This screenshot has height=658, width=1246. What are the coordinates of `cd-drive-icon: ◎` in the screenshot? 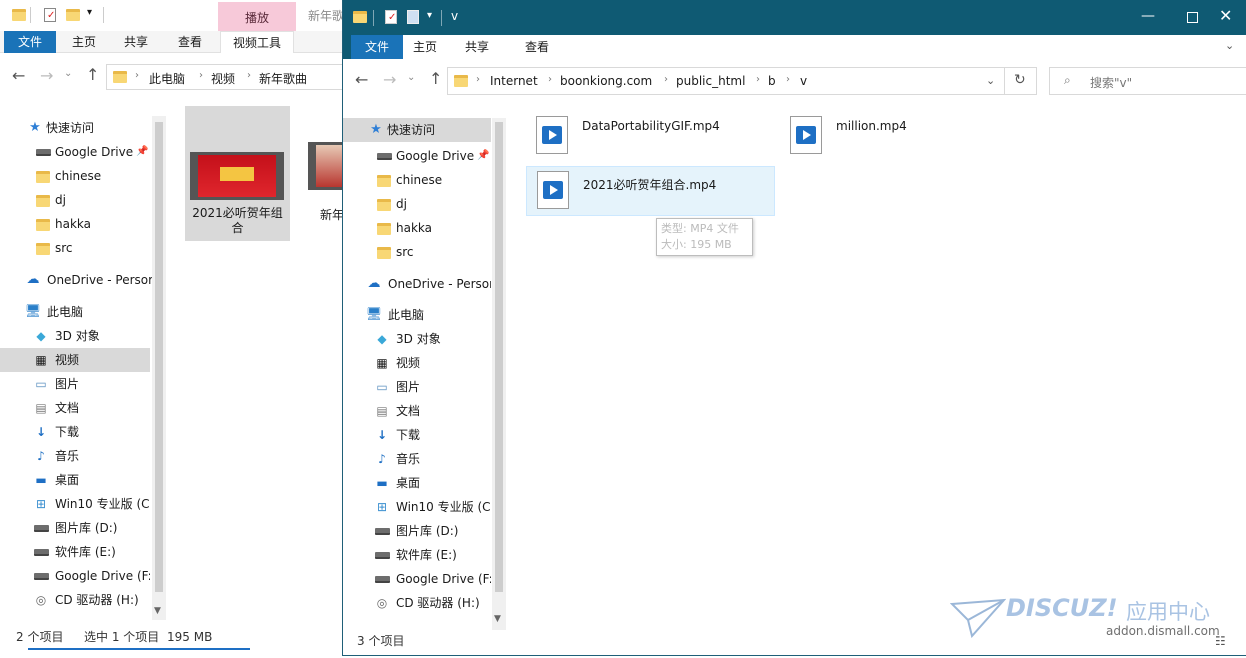 It's located at (382, 603).